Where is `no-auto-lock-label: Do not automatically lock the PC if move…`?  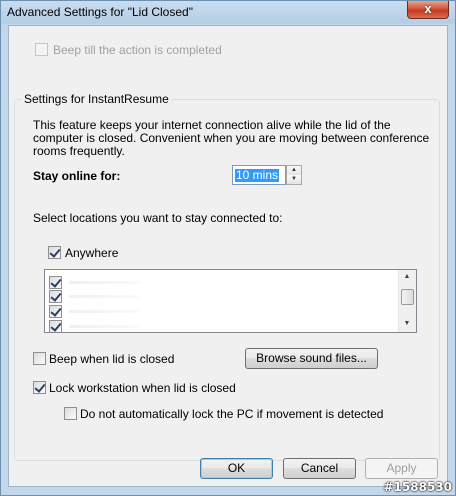 no-auto-lock-label: Do not automatically lock the PC if move… is located at coordinates (232, 414).